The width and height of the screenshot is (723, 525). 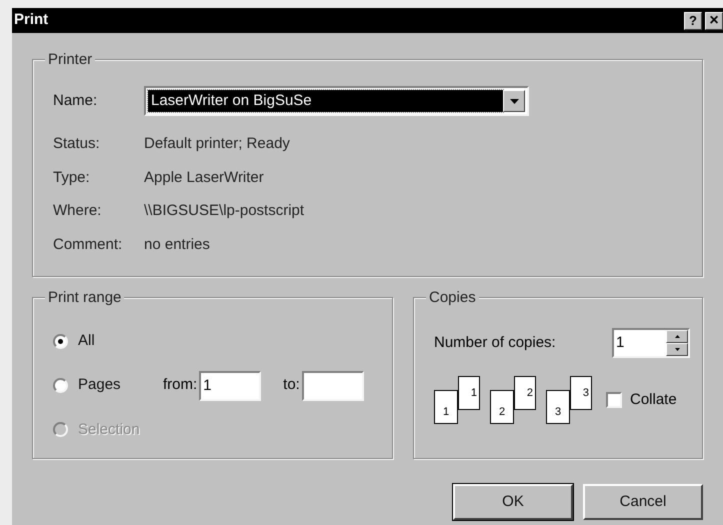 What do you see at coordinates (643, 502) in the screenshot?
I see `cancel-button: Cancel` at bounding box center [643, 502].